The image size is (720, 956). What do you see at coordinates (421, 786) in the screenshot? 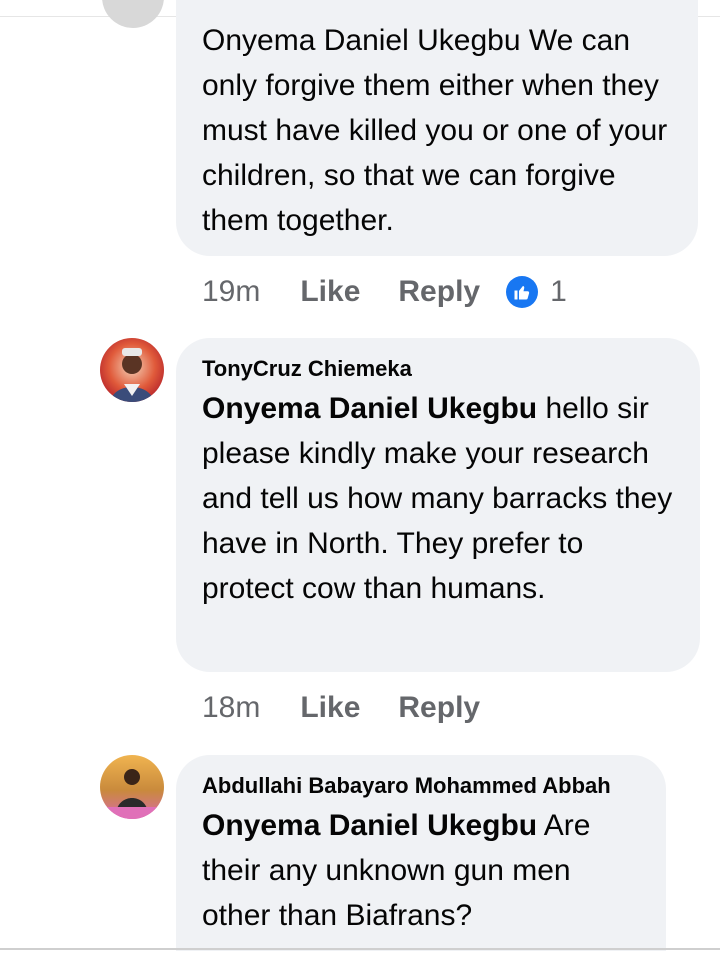
I see `comment-author: Abdullahi Babayaro Mohammed Abbah` at bounding box center [421, 786].